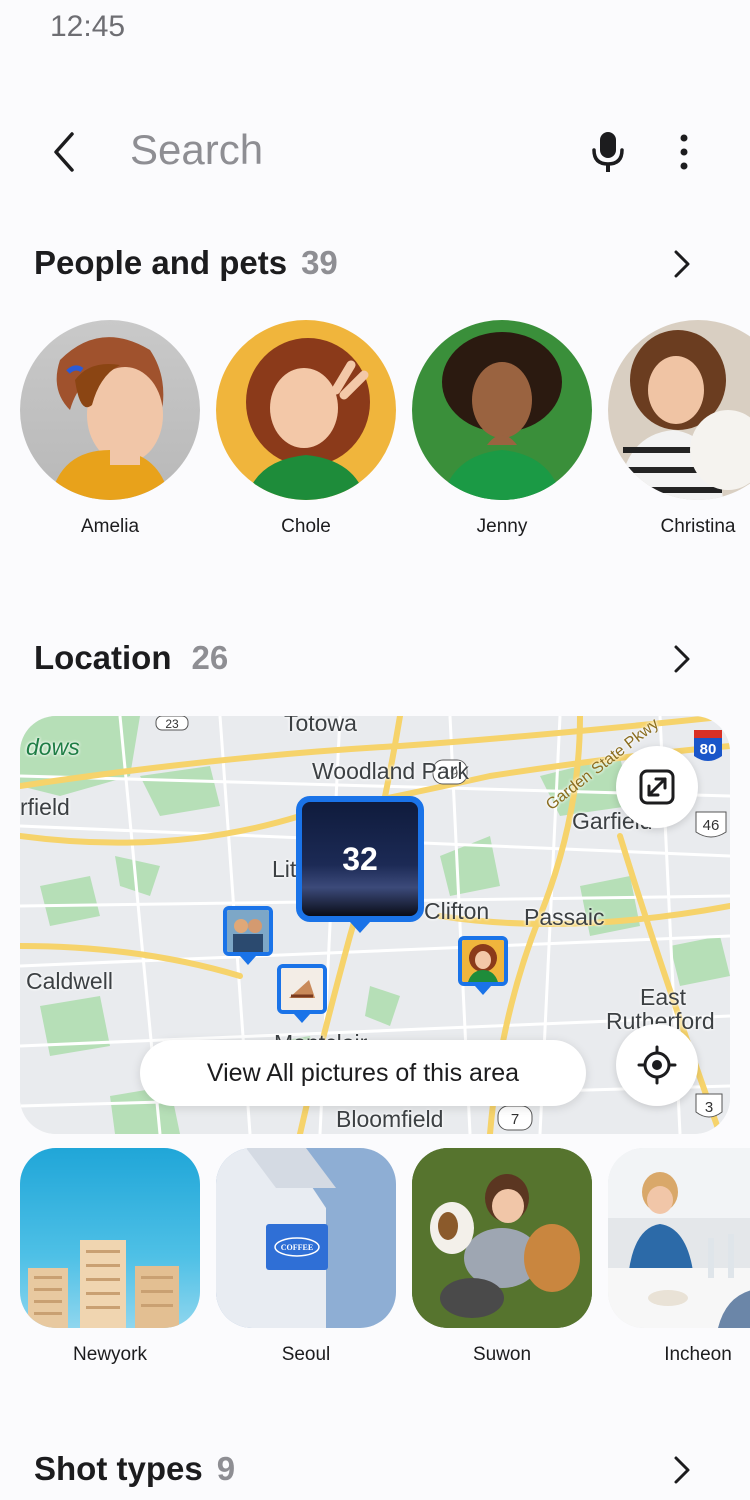 The image size is (750, 1500). What do you see at coordinates (103, 657) in the screenshot?
I see `location-title: Location` at bounding box center [103, 657].